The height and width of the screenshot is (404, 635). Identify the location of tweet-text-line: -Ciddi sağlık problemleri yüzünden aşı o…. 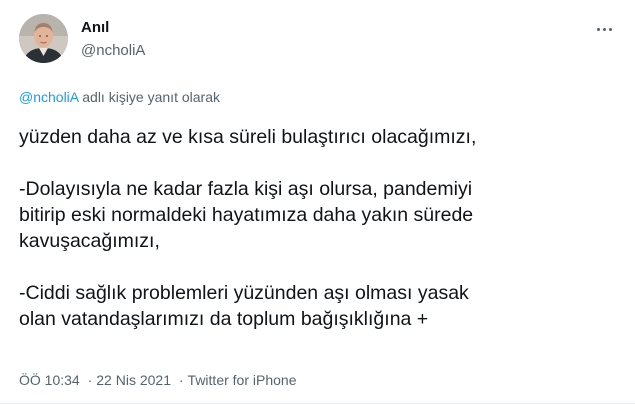
(244, 293).